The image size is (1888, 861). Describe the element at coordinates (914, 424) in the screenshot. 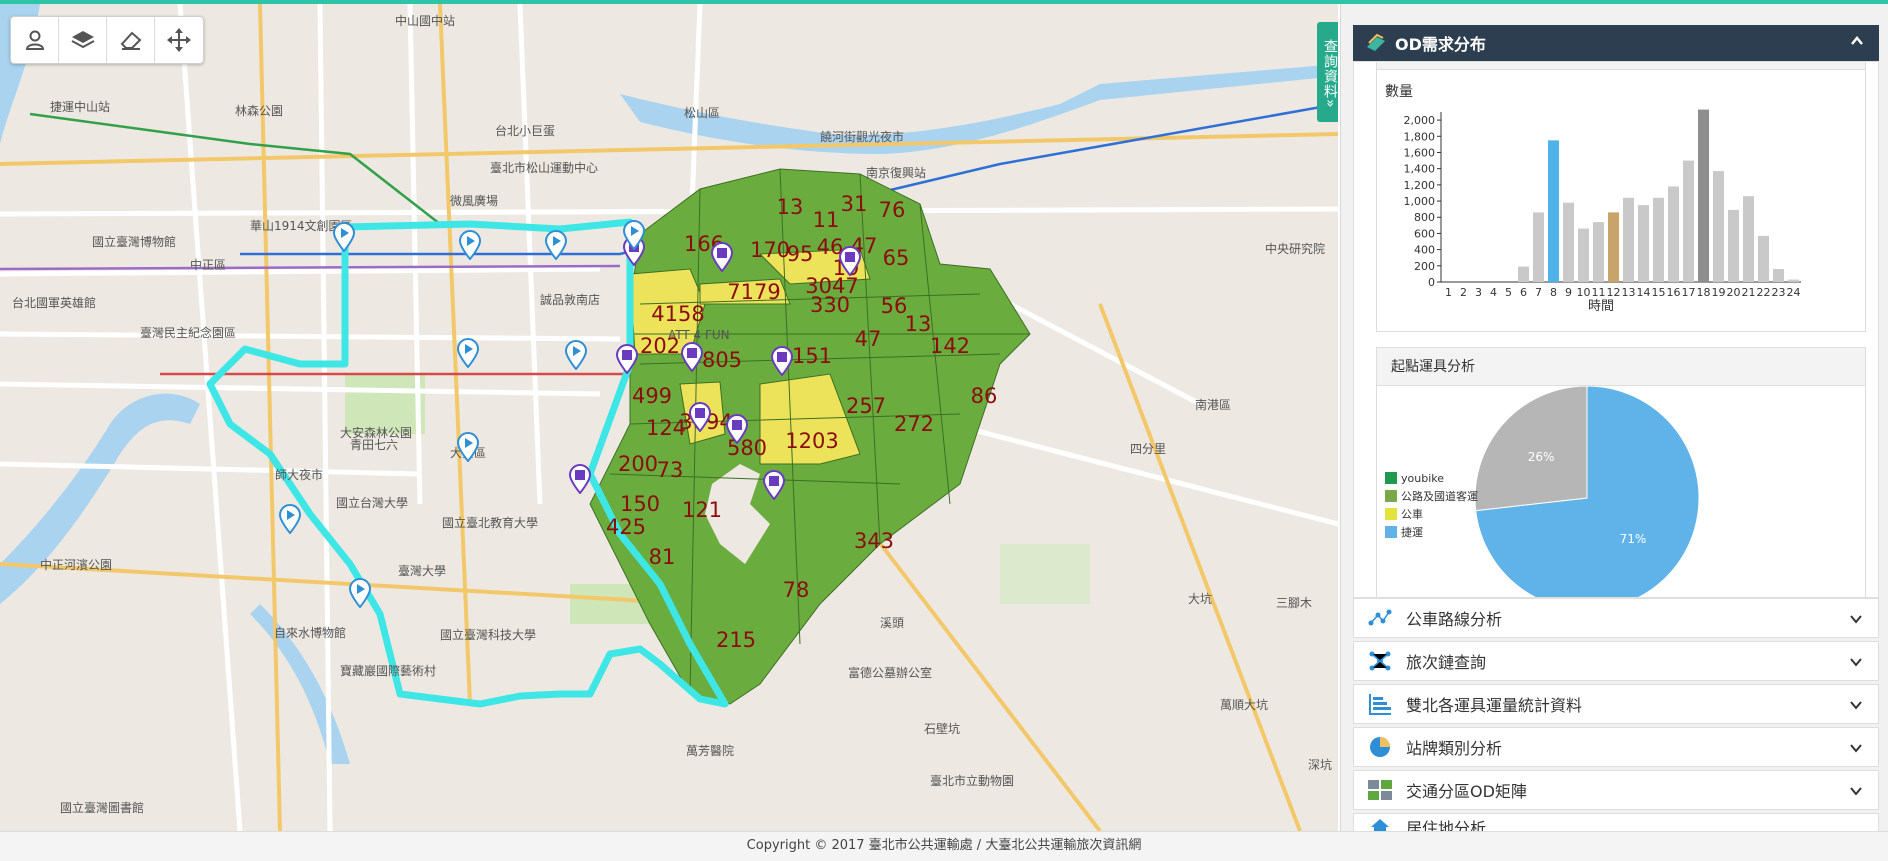

I see `zone-label: 272` at that location.